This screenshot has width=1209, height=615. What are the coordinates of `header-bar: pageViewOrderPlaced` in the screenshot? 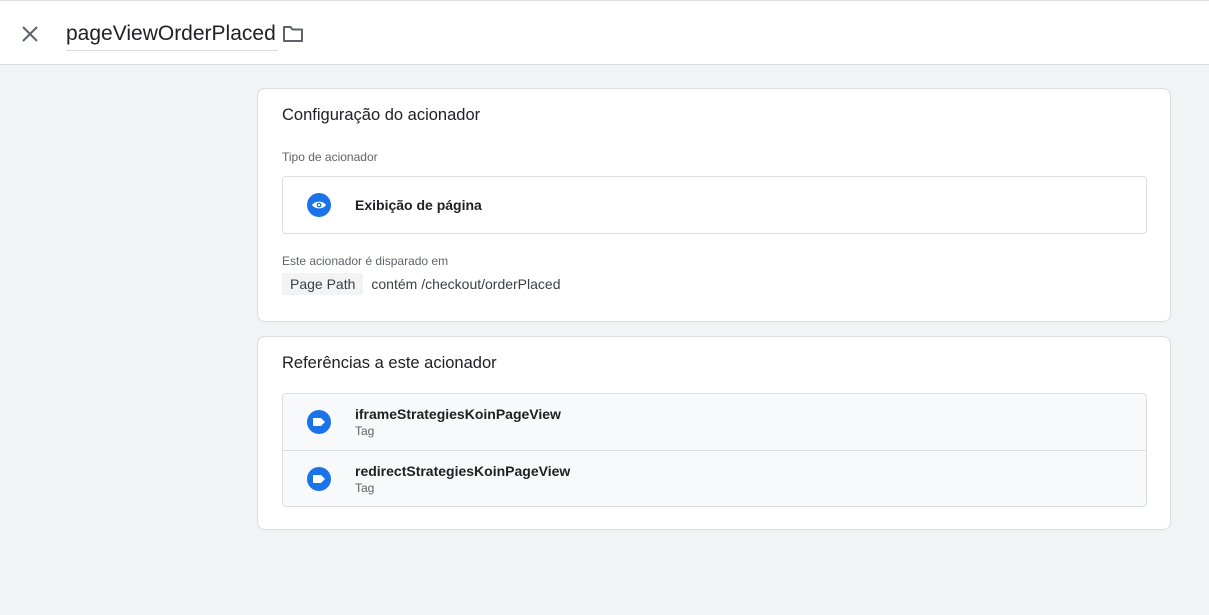 It's located at (604, 32).